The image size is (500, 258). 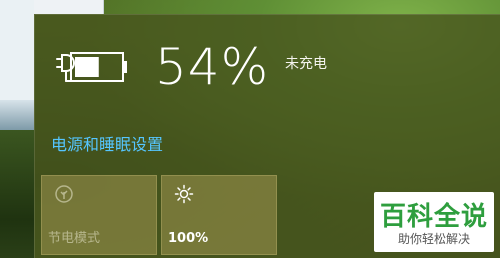 I want to click on power-sleep-settings-link: 电源和睡眠设置, so click(x=107, y=143).